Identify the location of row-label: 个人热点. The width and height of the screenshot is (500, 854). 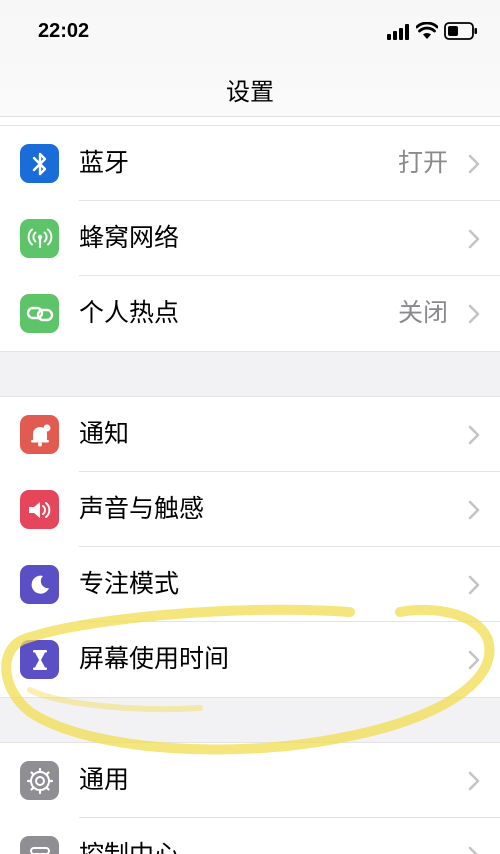
(129, 312).